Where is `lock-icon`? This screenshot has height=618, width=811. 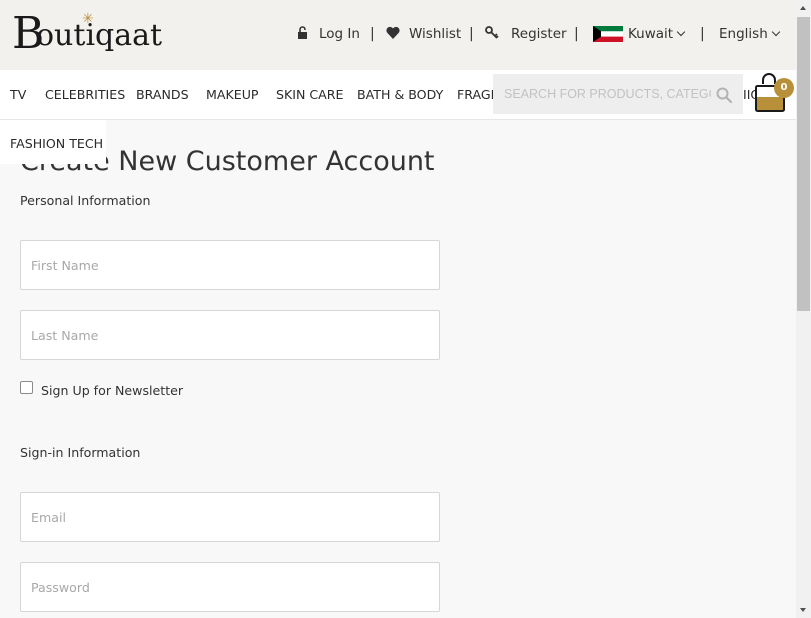
lock-icon is located at coordinates (302, 32).